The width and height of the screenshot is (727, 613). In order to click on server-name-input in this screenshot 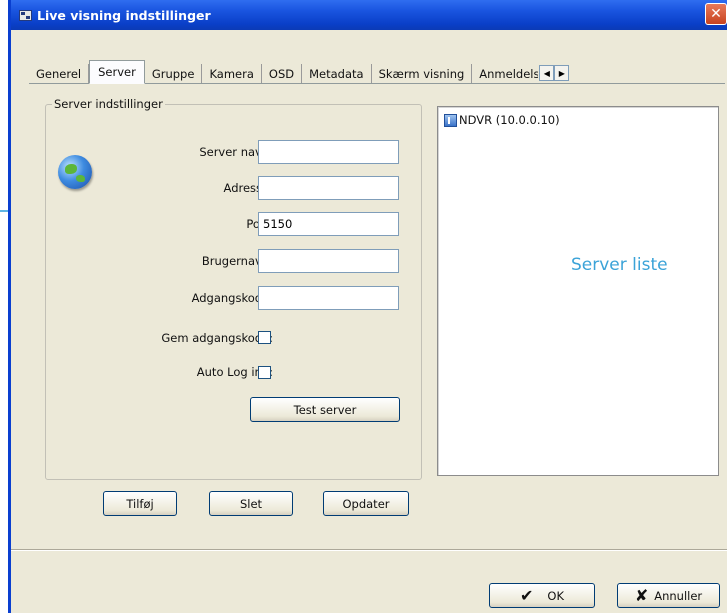, I will do `click(328, 152)`.